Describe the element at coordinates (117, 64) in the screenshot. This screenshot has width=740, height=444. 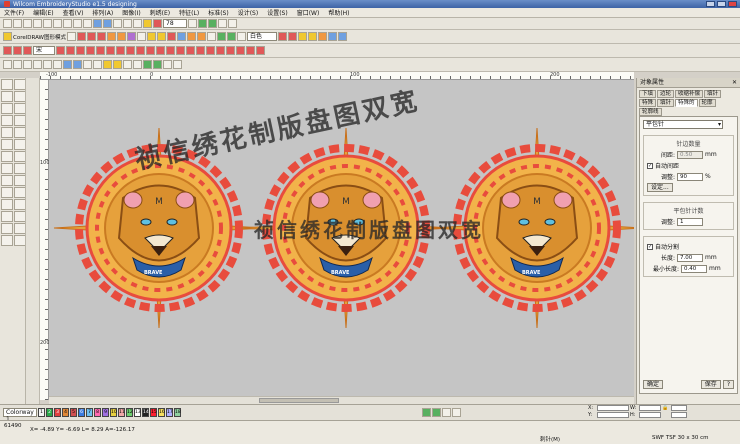
I see `mirror-v-icon` at that location.